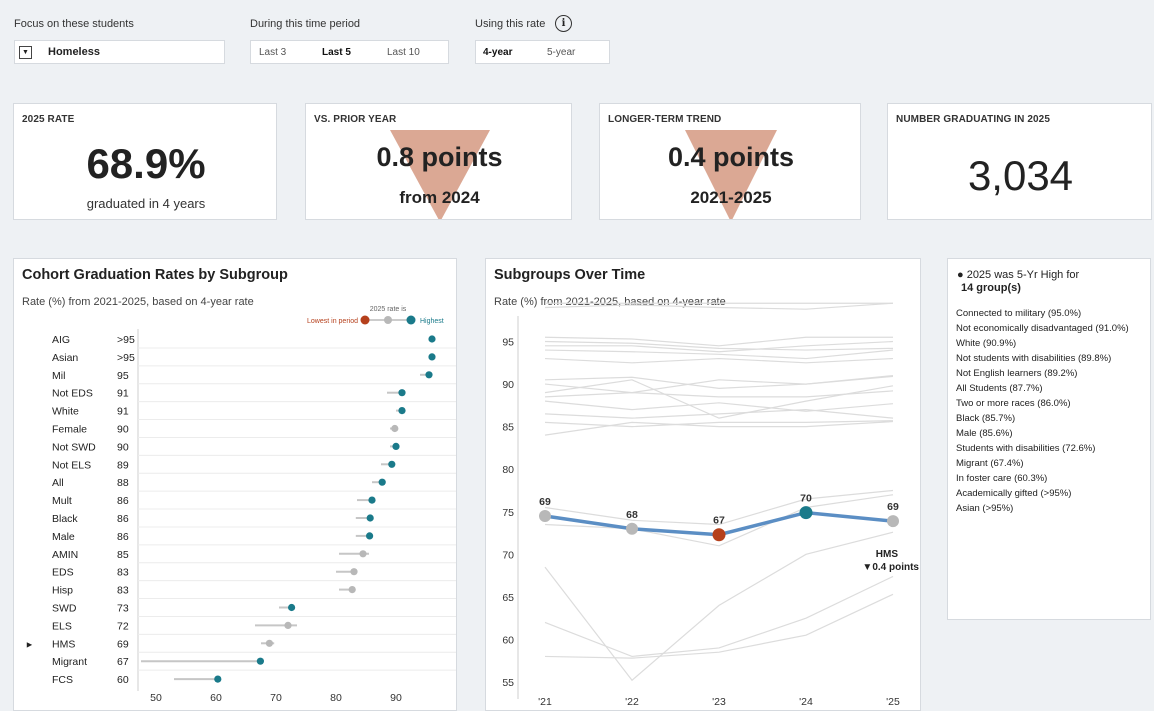 This screenshot has height=711, width=1154. What do you see at coordinates (991, 288) in the screenshot?
I see `highlights-count: 14 group(s)` at bounding box center [991, 288].